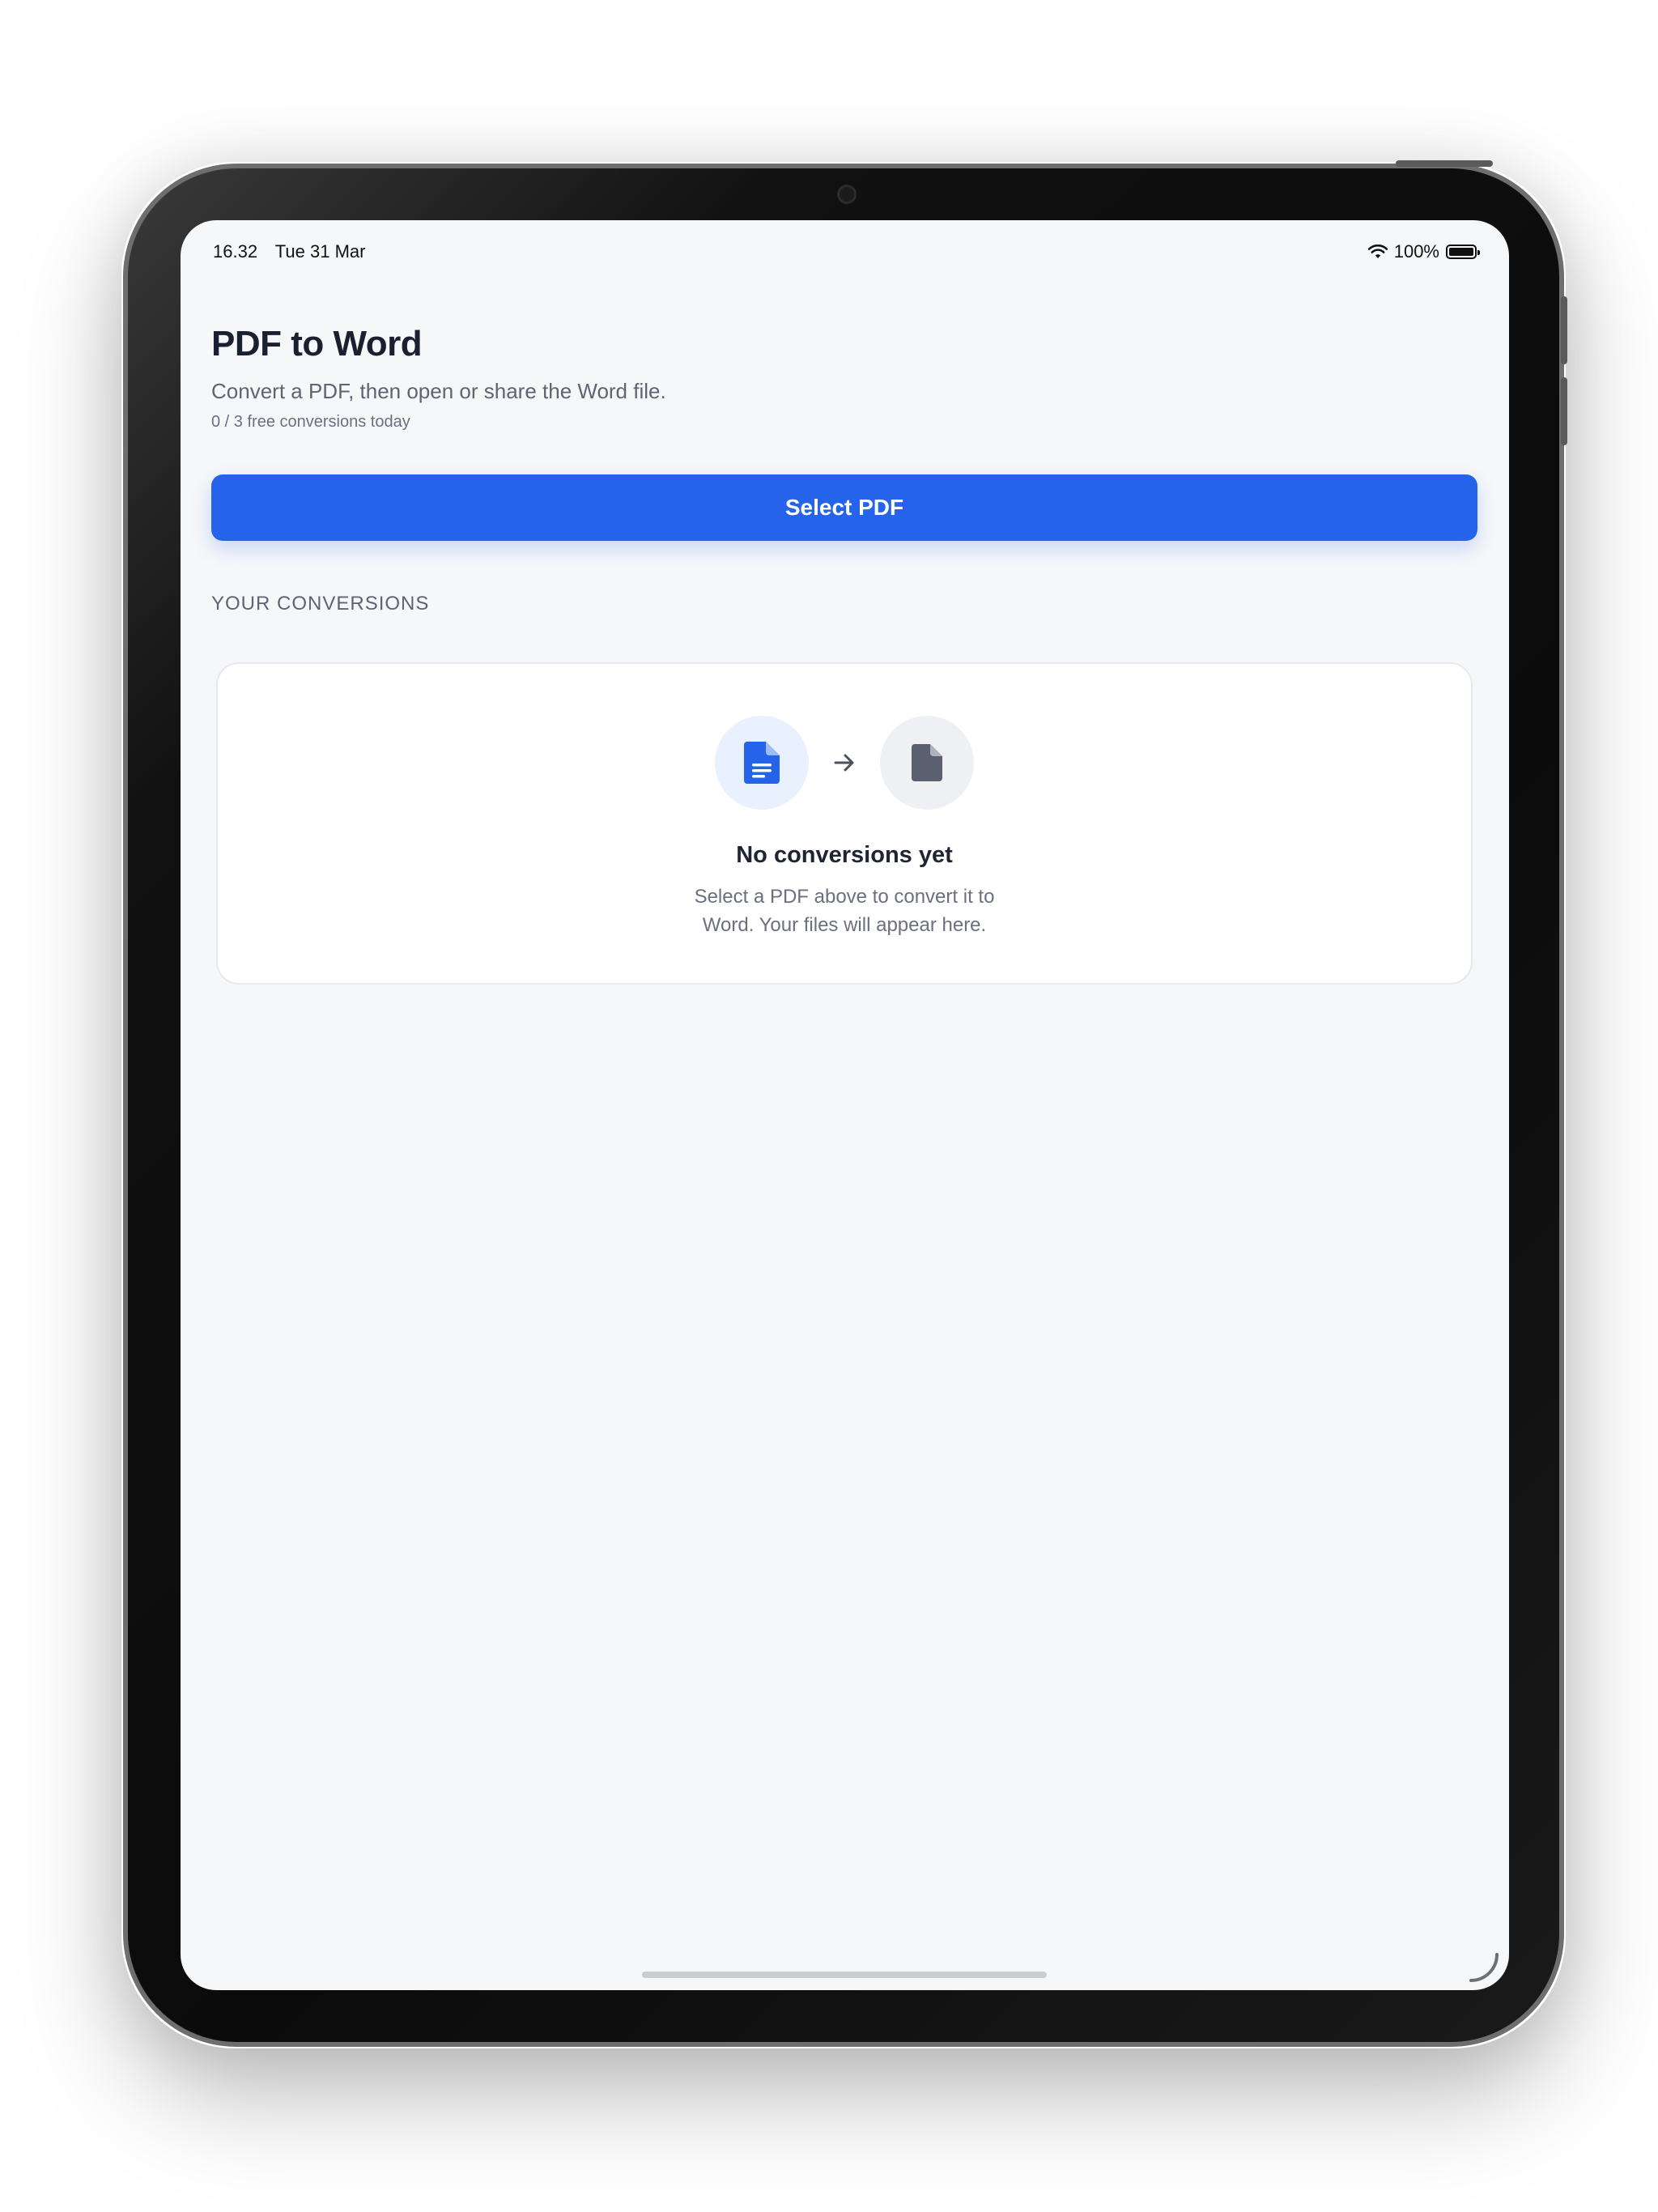 Image resolution: width=1658 pixels, height=2212 pixels. I want to click on status-right: 100%, so click(1423, 252).